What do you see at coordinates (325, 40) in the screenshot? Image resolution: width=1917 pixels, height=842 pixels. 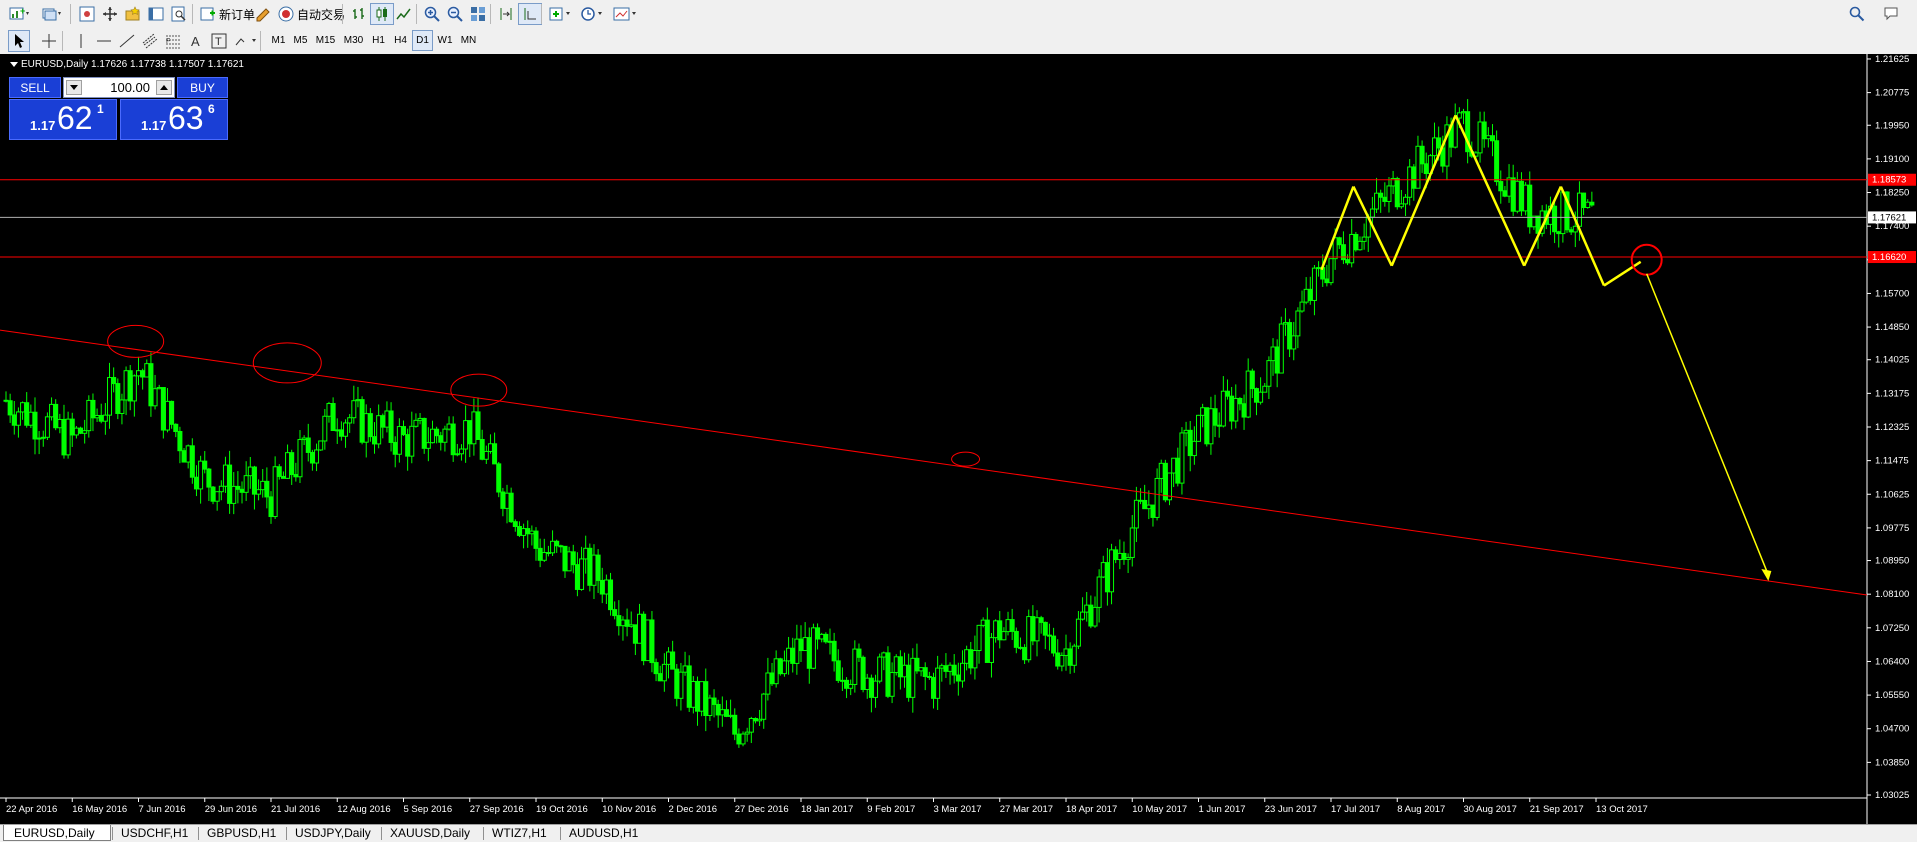 I see `timeframe-m15: M15` at bounding box center [325, 40].